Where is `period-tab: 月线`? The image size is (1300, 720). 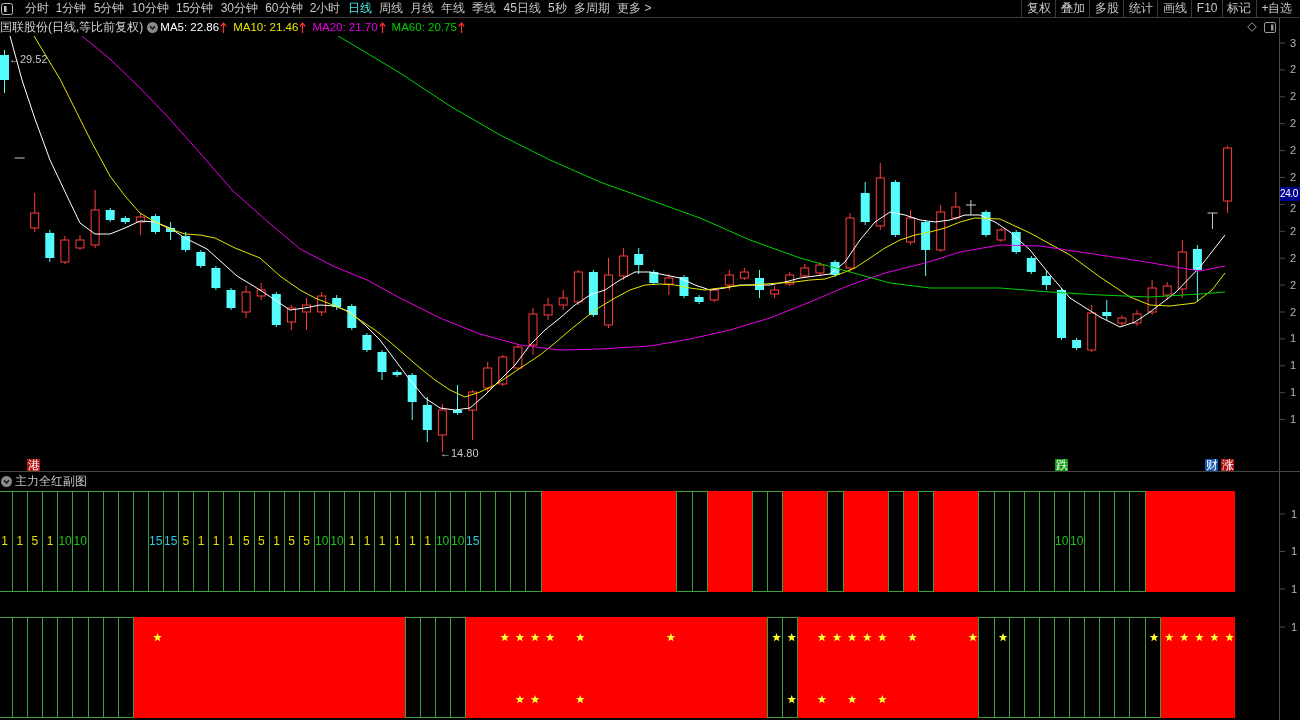
period-tab: 月线 is located at coordinates (422, 8).